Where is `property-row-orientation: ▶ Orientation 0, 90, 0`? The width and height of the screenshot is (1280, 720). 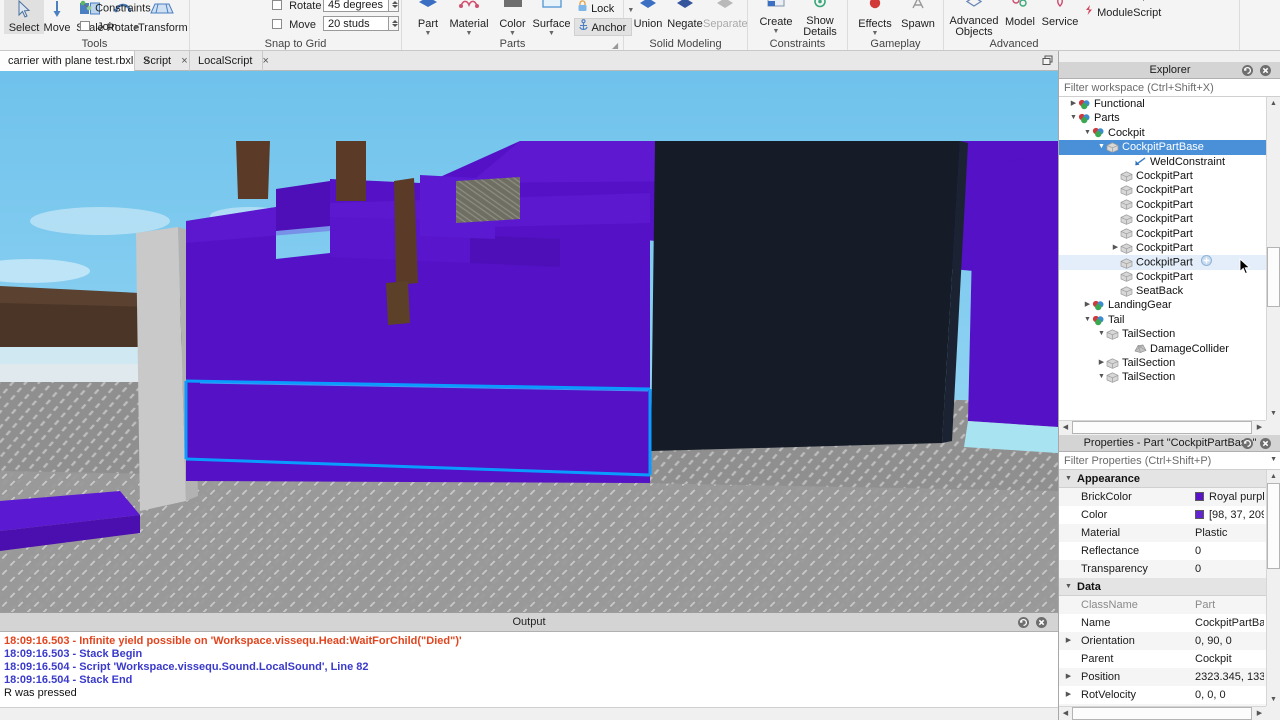 property-row-orientation: ▶ Orientation 0, 90, 0 is located at coordinates (1162, 641).